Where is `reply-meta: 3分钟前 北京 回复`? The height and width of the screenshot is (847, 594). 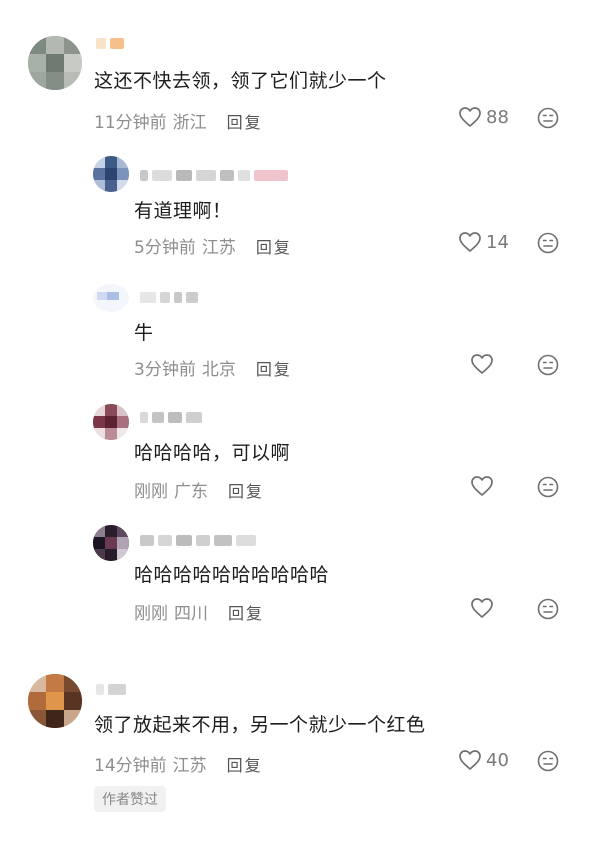 reply-meta: 3分钟前 北京 回复 is located at coordinates (213, 368).